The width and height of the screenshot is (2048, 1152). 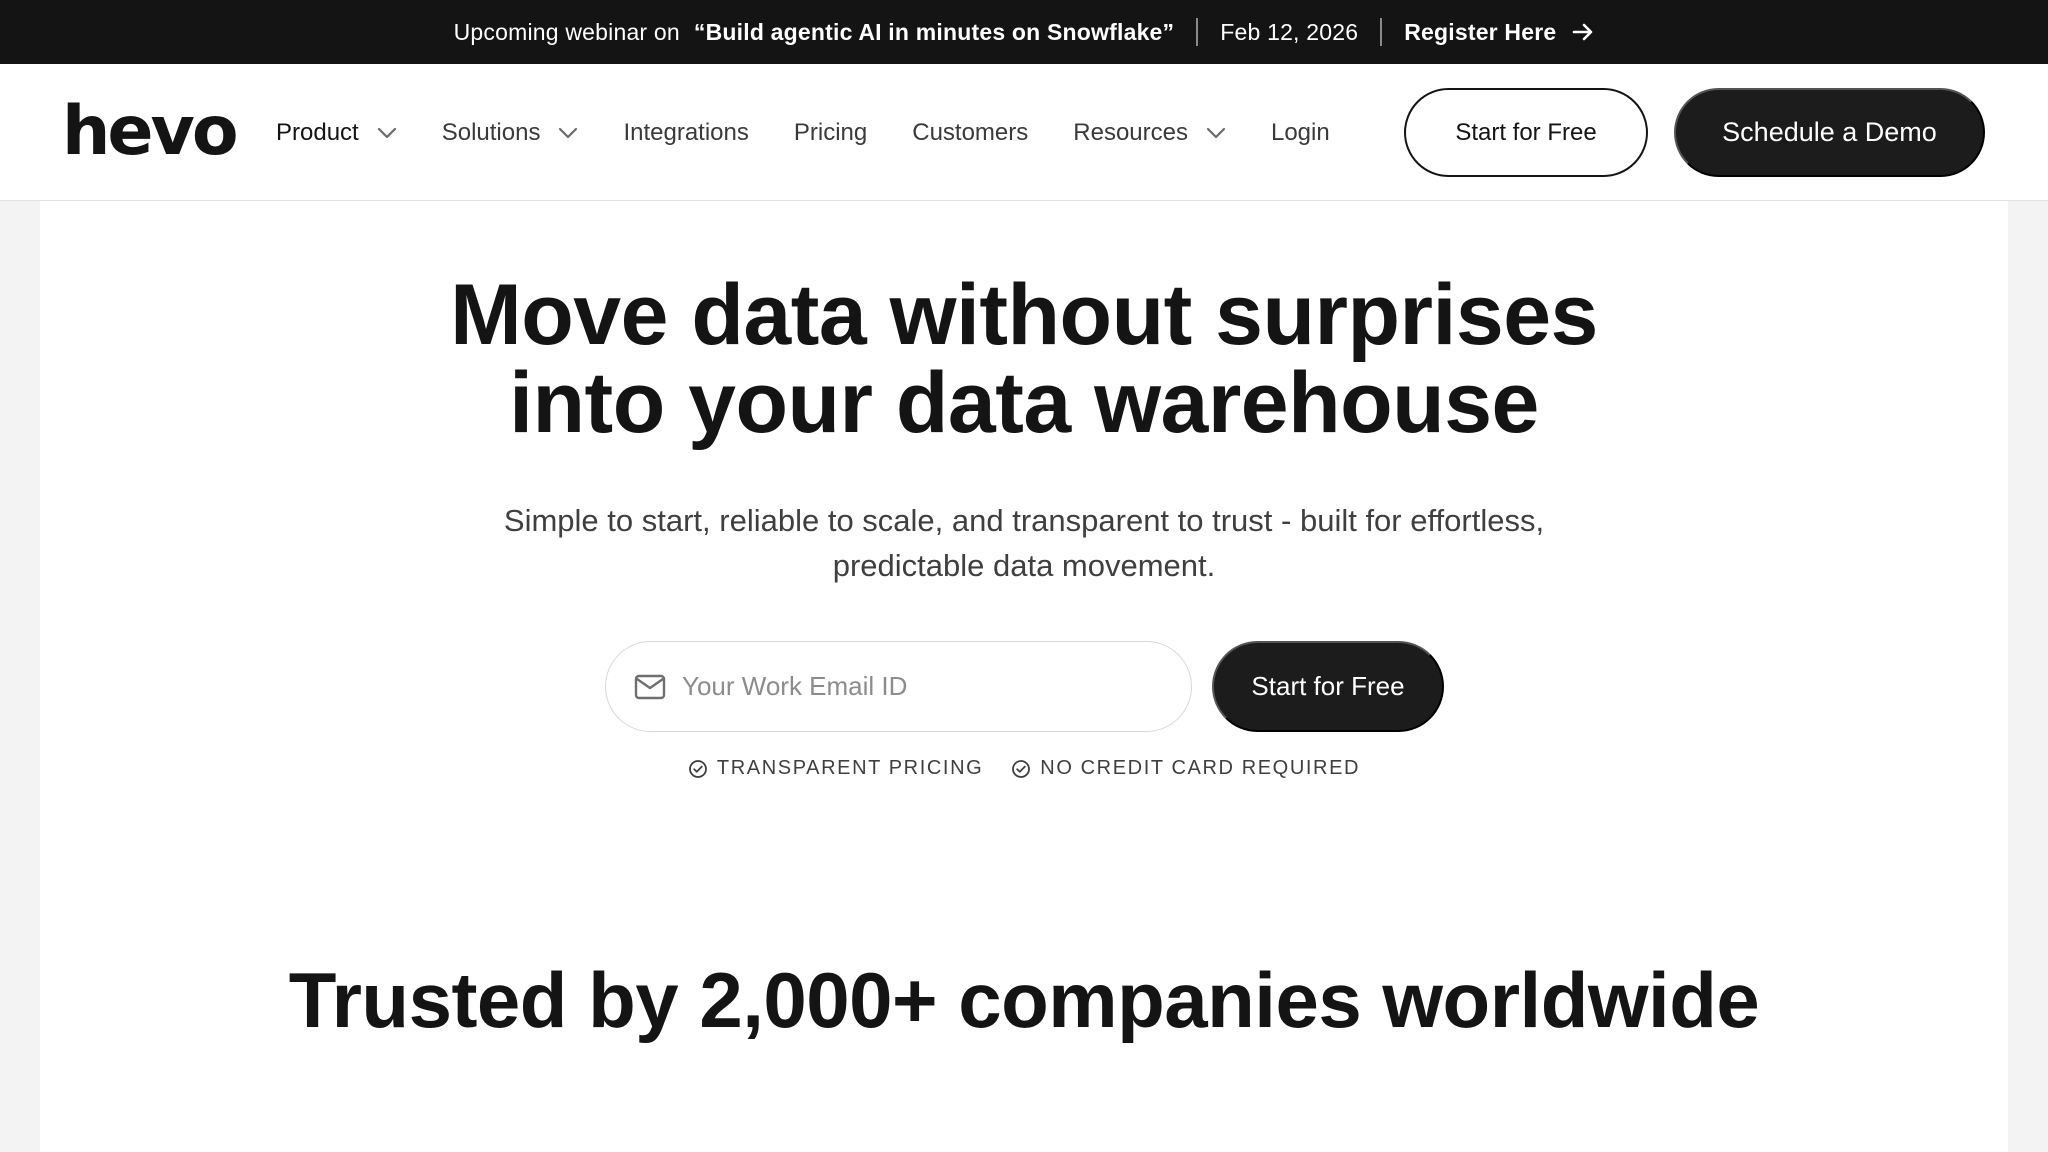 I want to click on work-email-input, so click(x=922, y=686).